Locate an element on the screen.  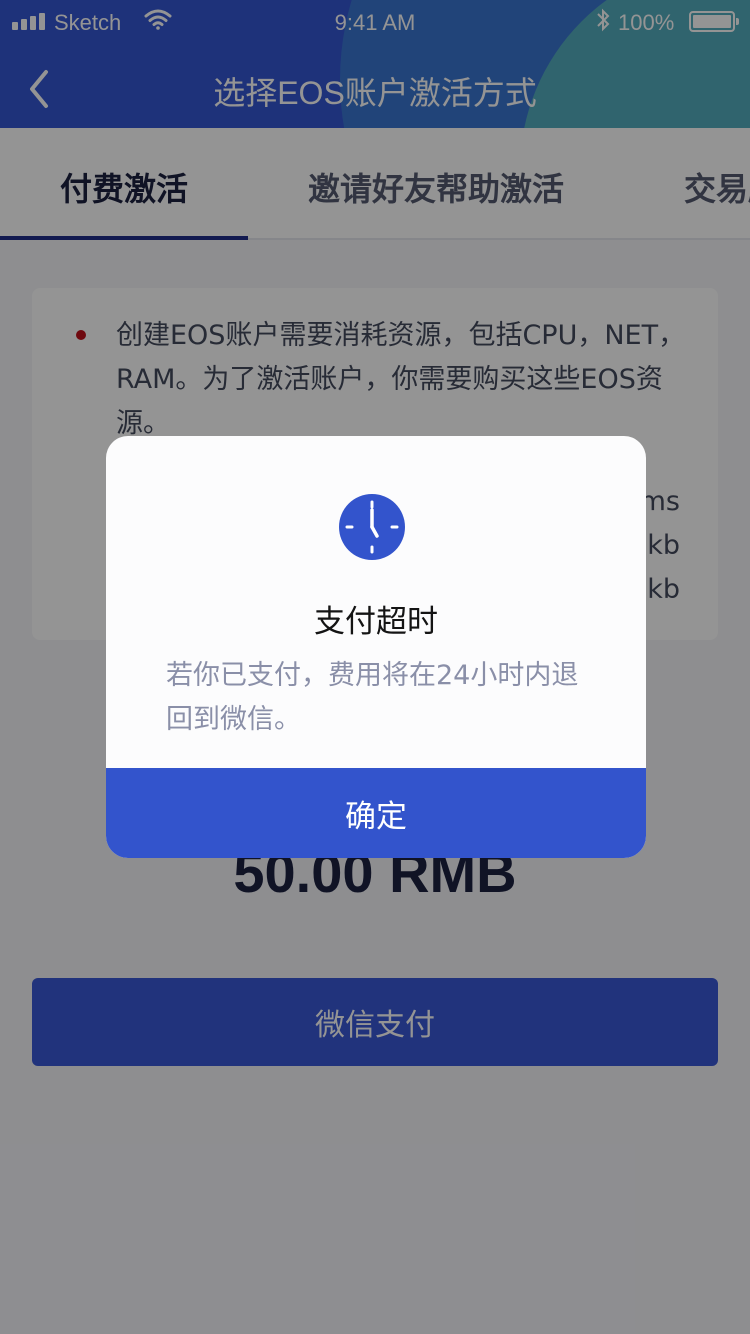
dialog-title: 支付超时 is located at coordinates (376, 622).